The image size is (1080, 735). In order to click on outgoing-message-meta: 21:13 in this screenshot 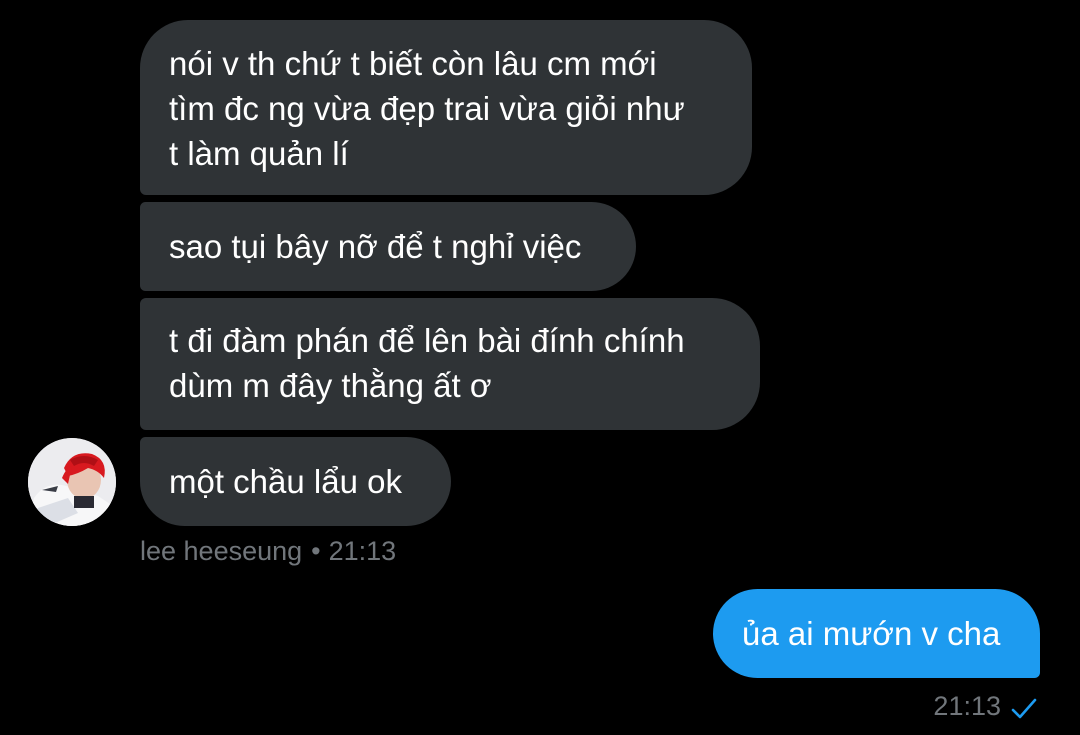, I will do `click(985, 706)`.